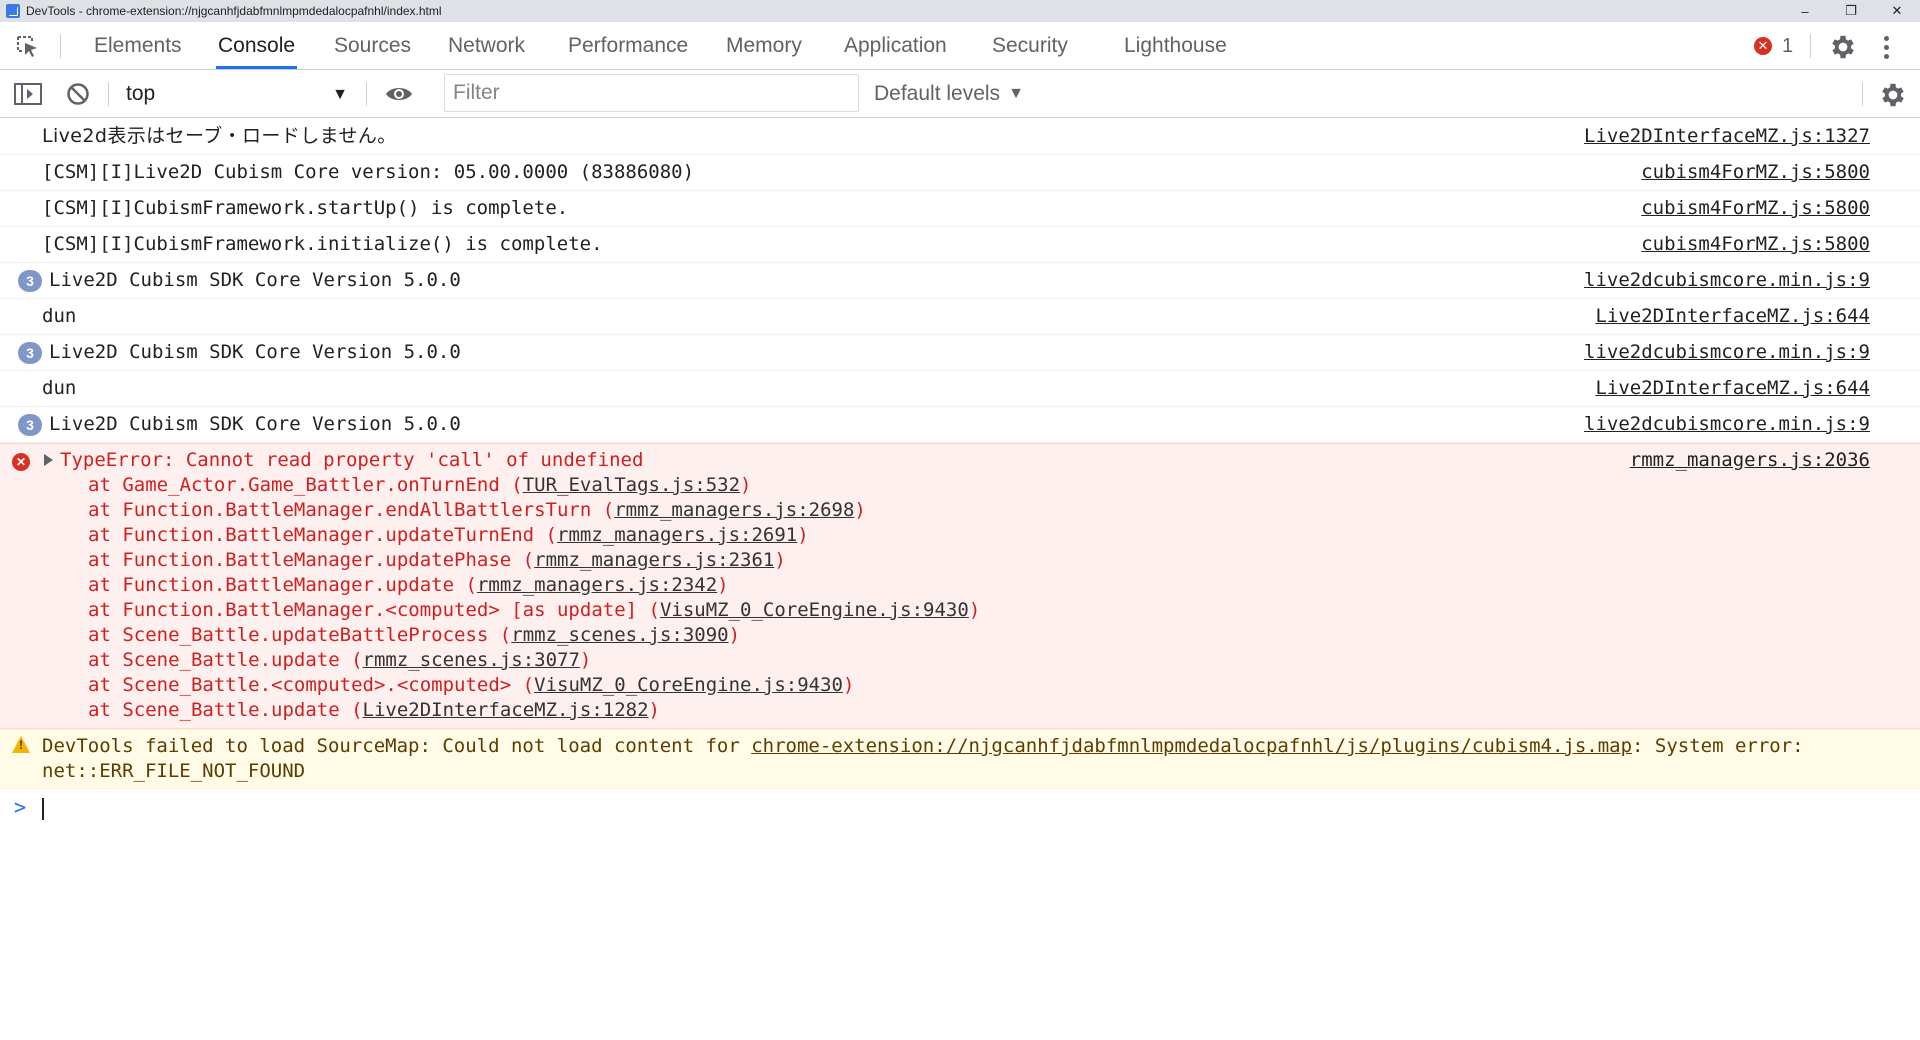 This screenshot has width=1920, height=1040. I want to click on javascript-context-select: top ▼, so click(234, 94).